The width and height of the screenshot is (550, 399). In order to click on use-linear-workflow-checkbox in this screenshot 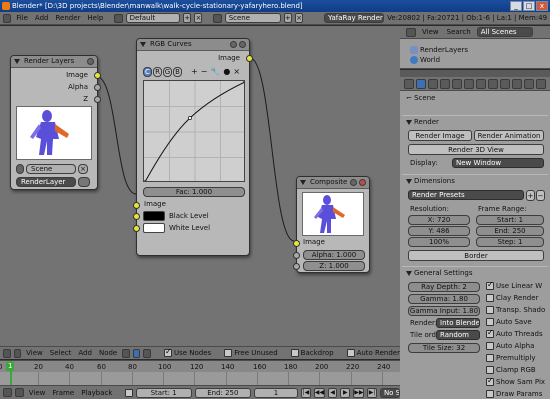, I will do `click(490, 285)`.